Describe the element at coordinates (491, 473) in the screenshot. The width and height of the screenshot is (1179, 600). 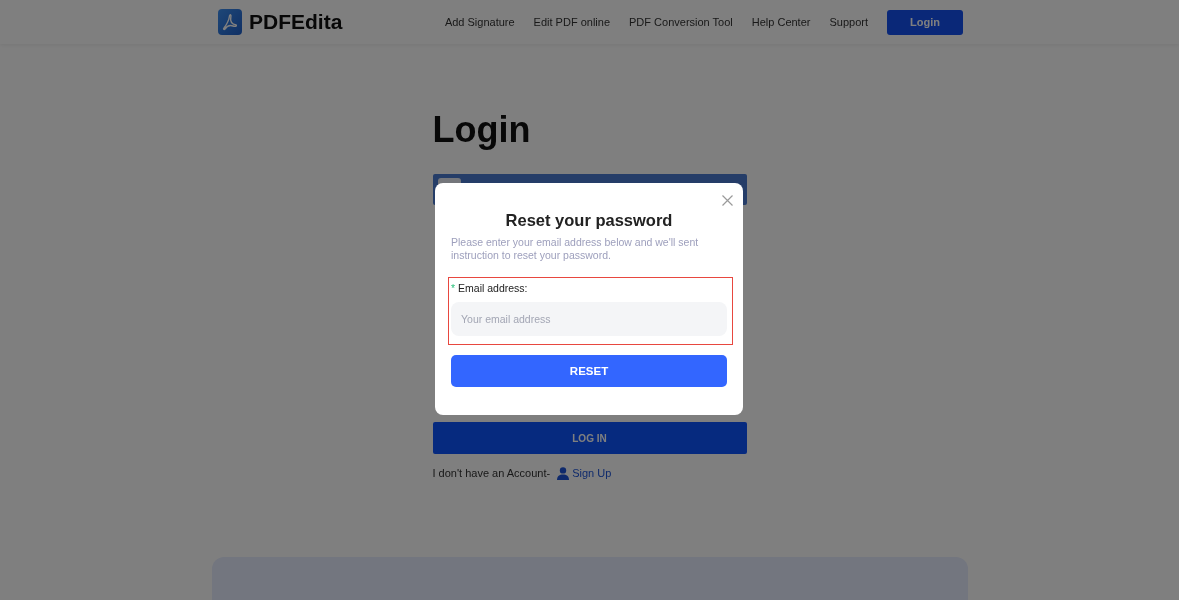
I see `signup-prompt: I don't have an Account-` at that location.